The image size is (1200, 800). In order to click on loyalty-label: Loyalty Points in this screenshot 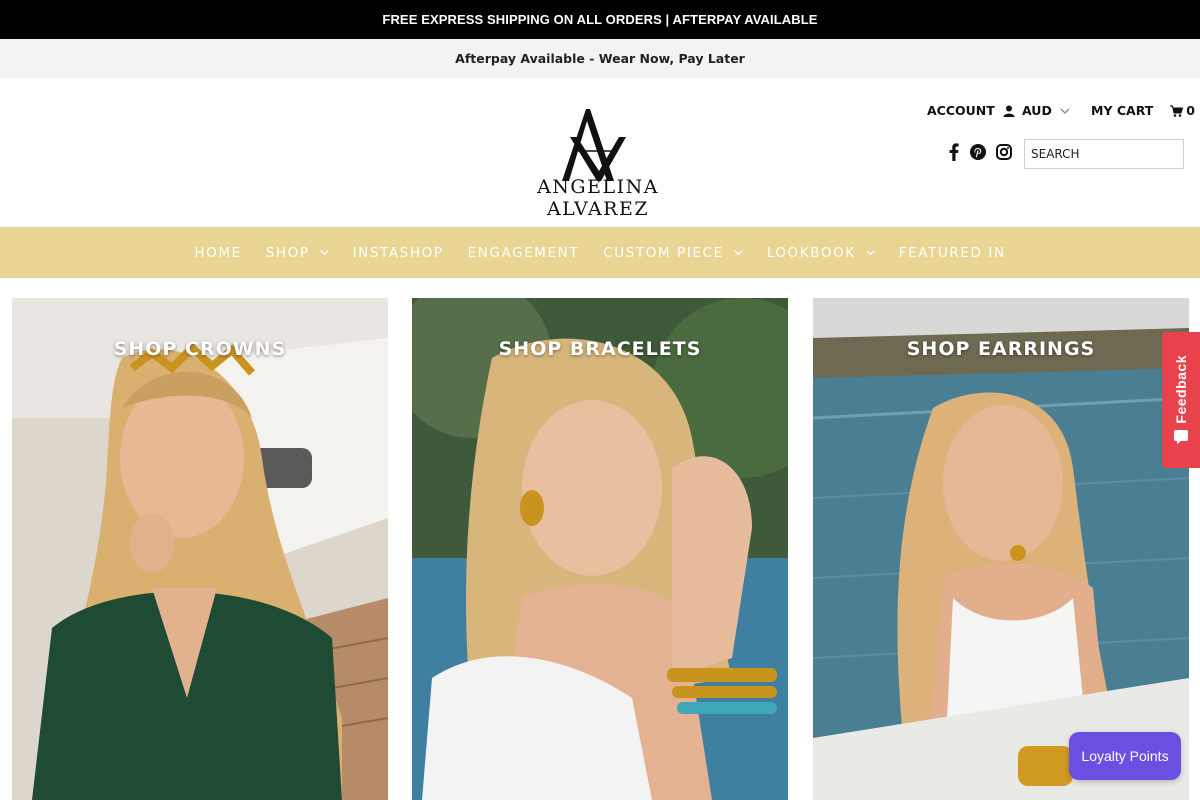, I will do `click(1125, 756)`.